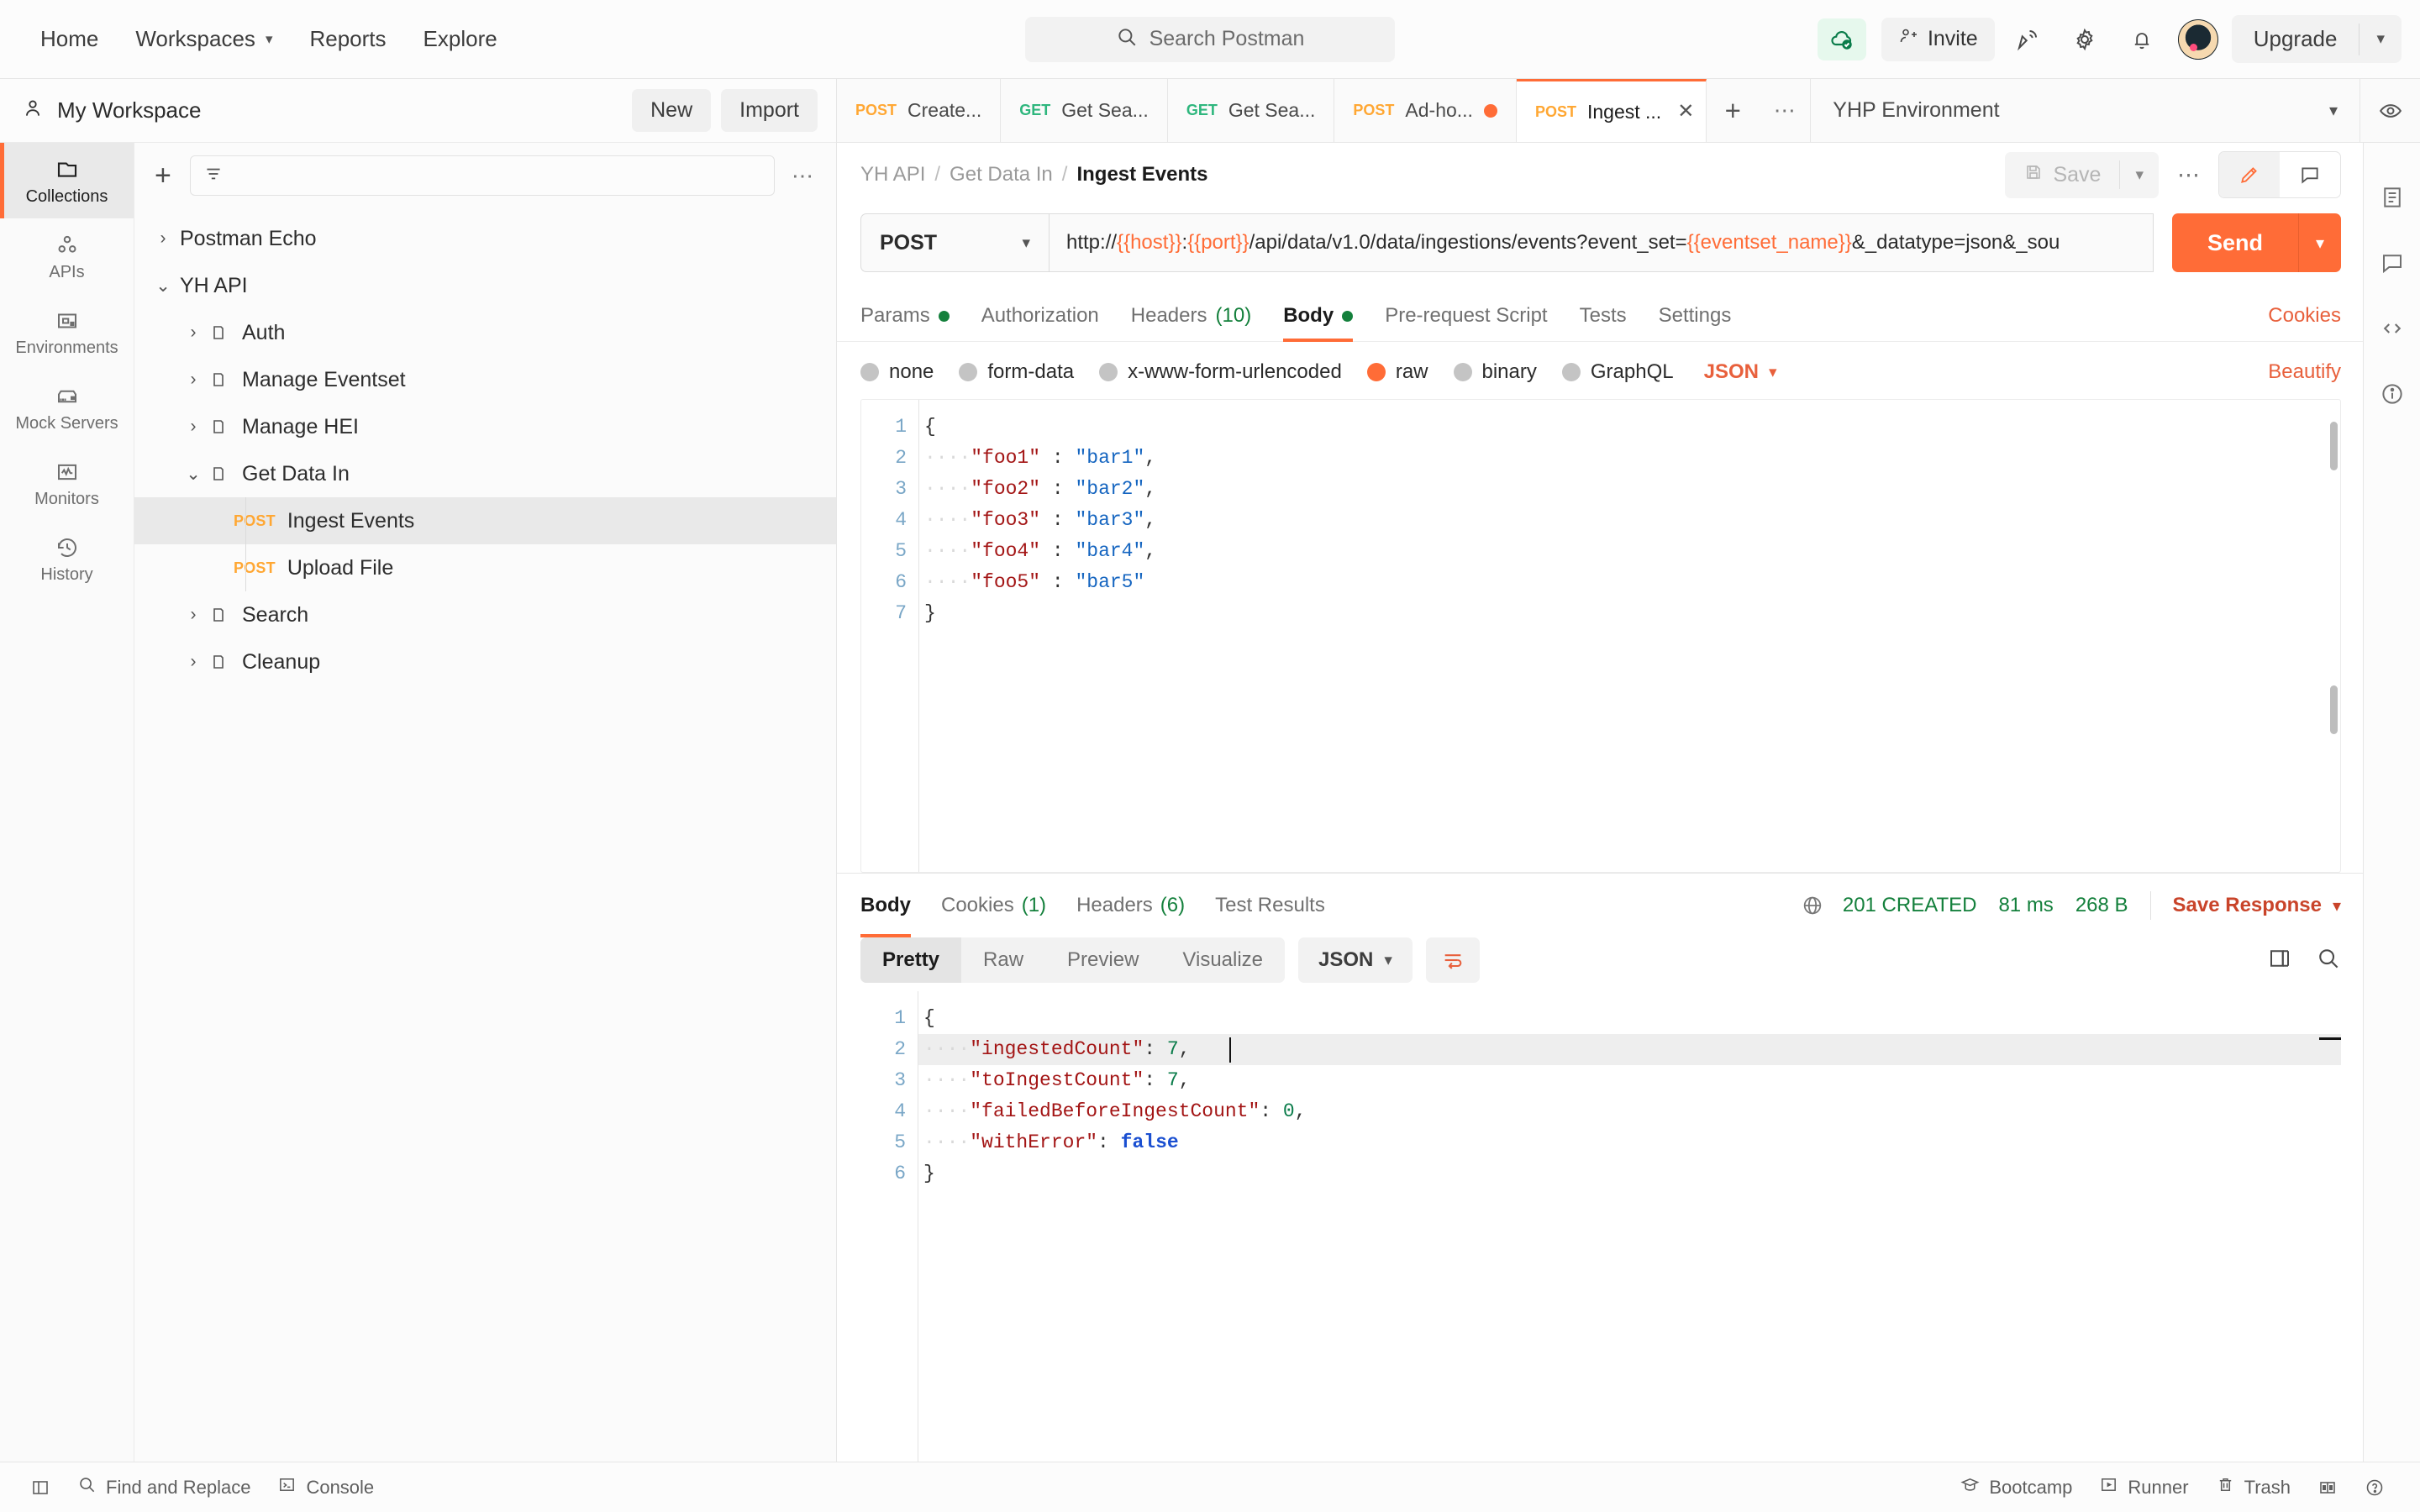 This screenshot has height=1512, width=2420. I want to click on response-format-selector: JSON ▾, so click(1355, 960).